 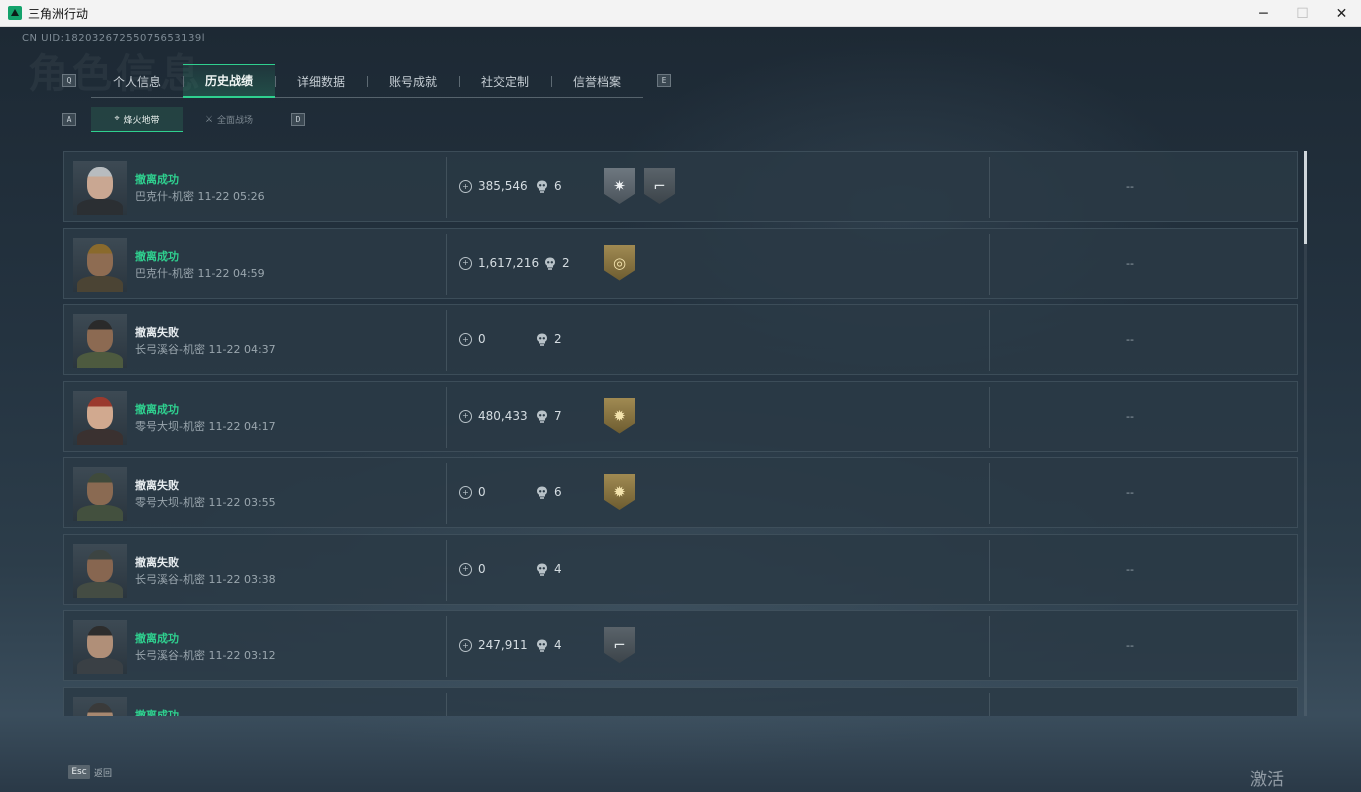 I want to click on tab-personal-info: 个人信息, so click(x=137, y=81).